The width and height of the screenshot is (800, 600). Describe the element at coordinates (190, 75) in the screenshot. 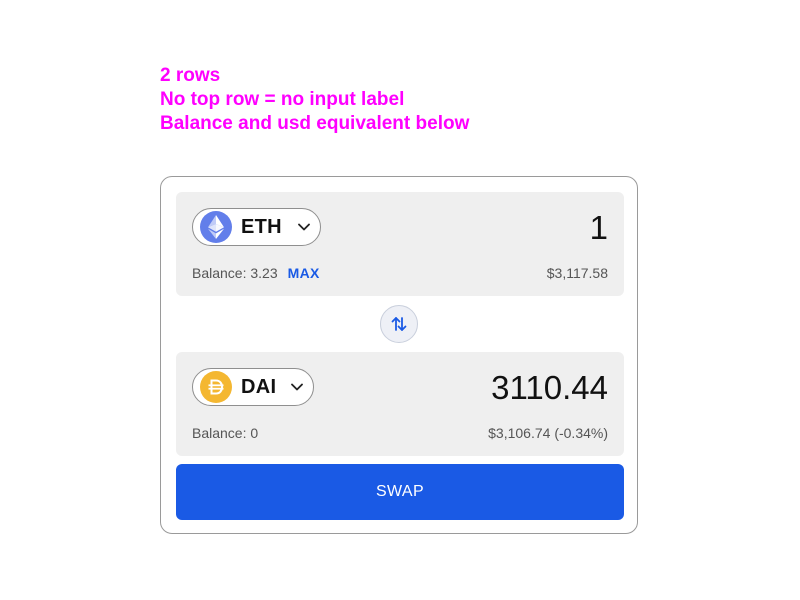

I see `annotation-line: 2 rows` at that location.